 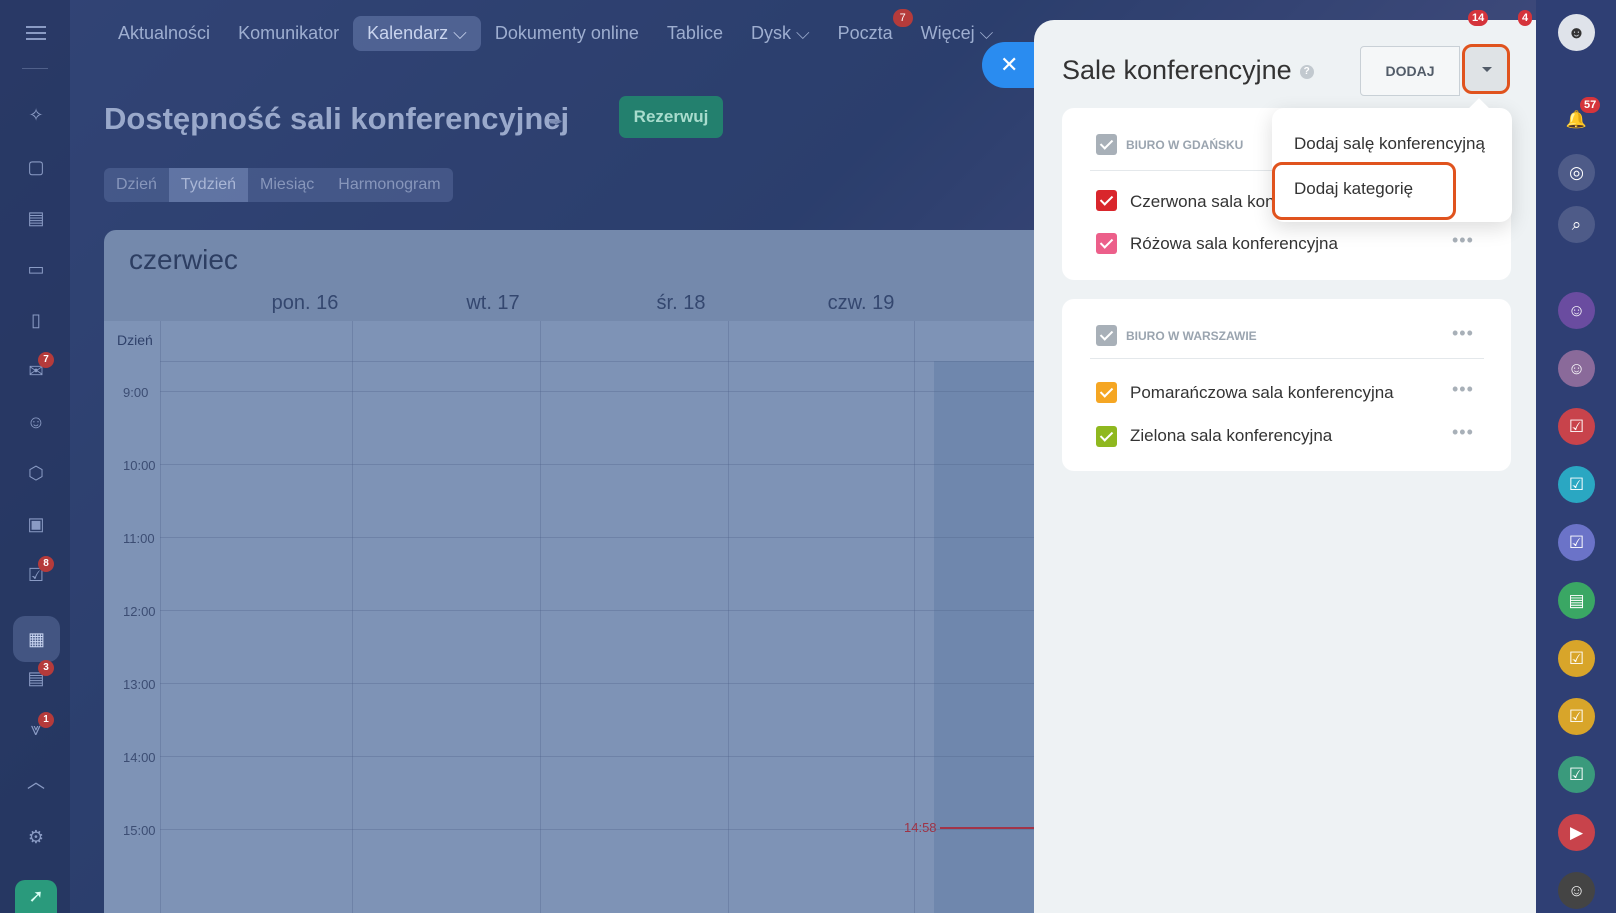 What do you see at coordinates (1231, 436) in the screenshot?
I see `room-label: Zielona sala konferencyjna` at bounding box center [1231, 436].